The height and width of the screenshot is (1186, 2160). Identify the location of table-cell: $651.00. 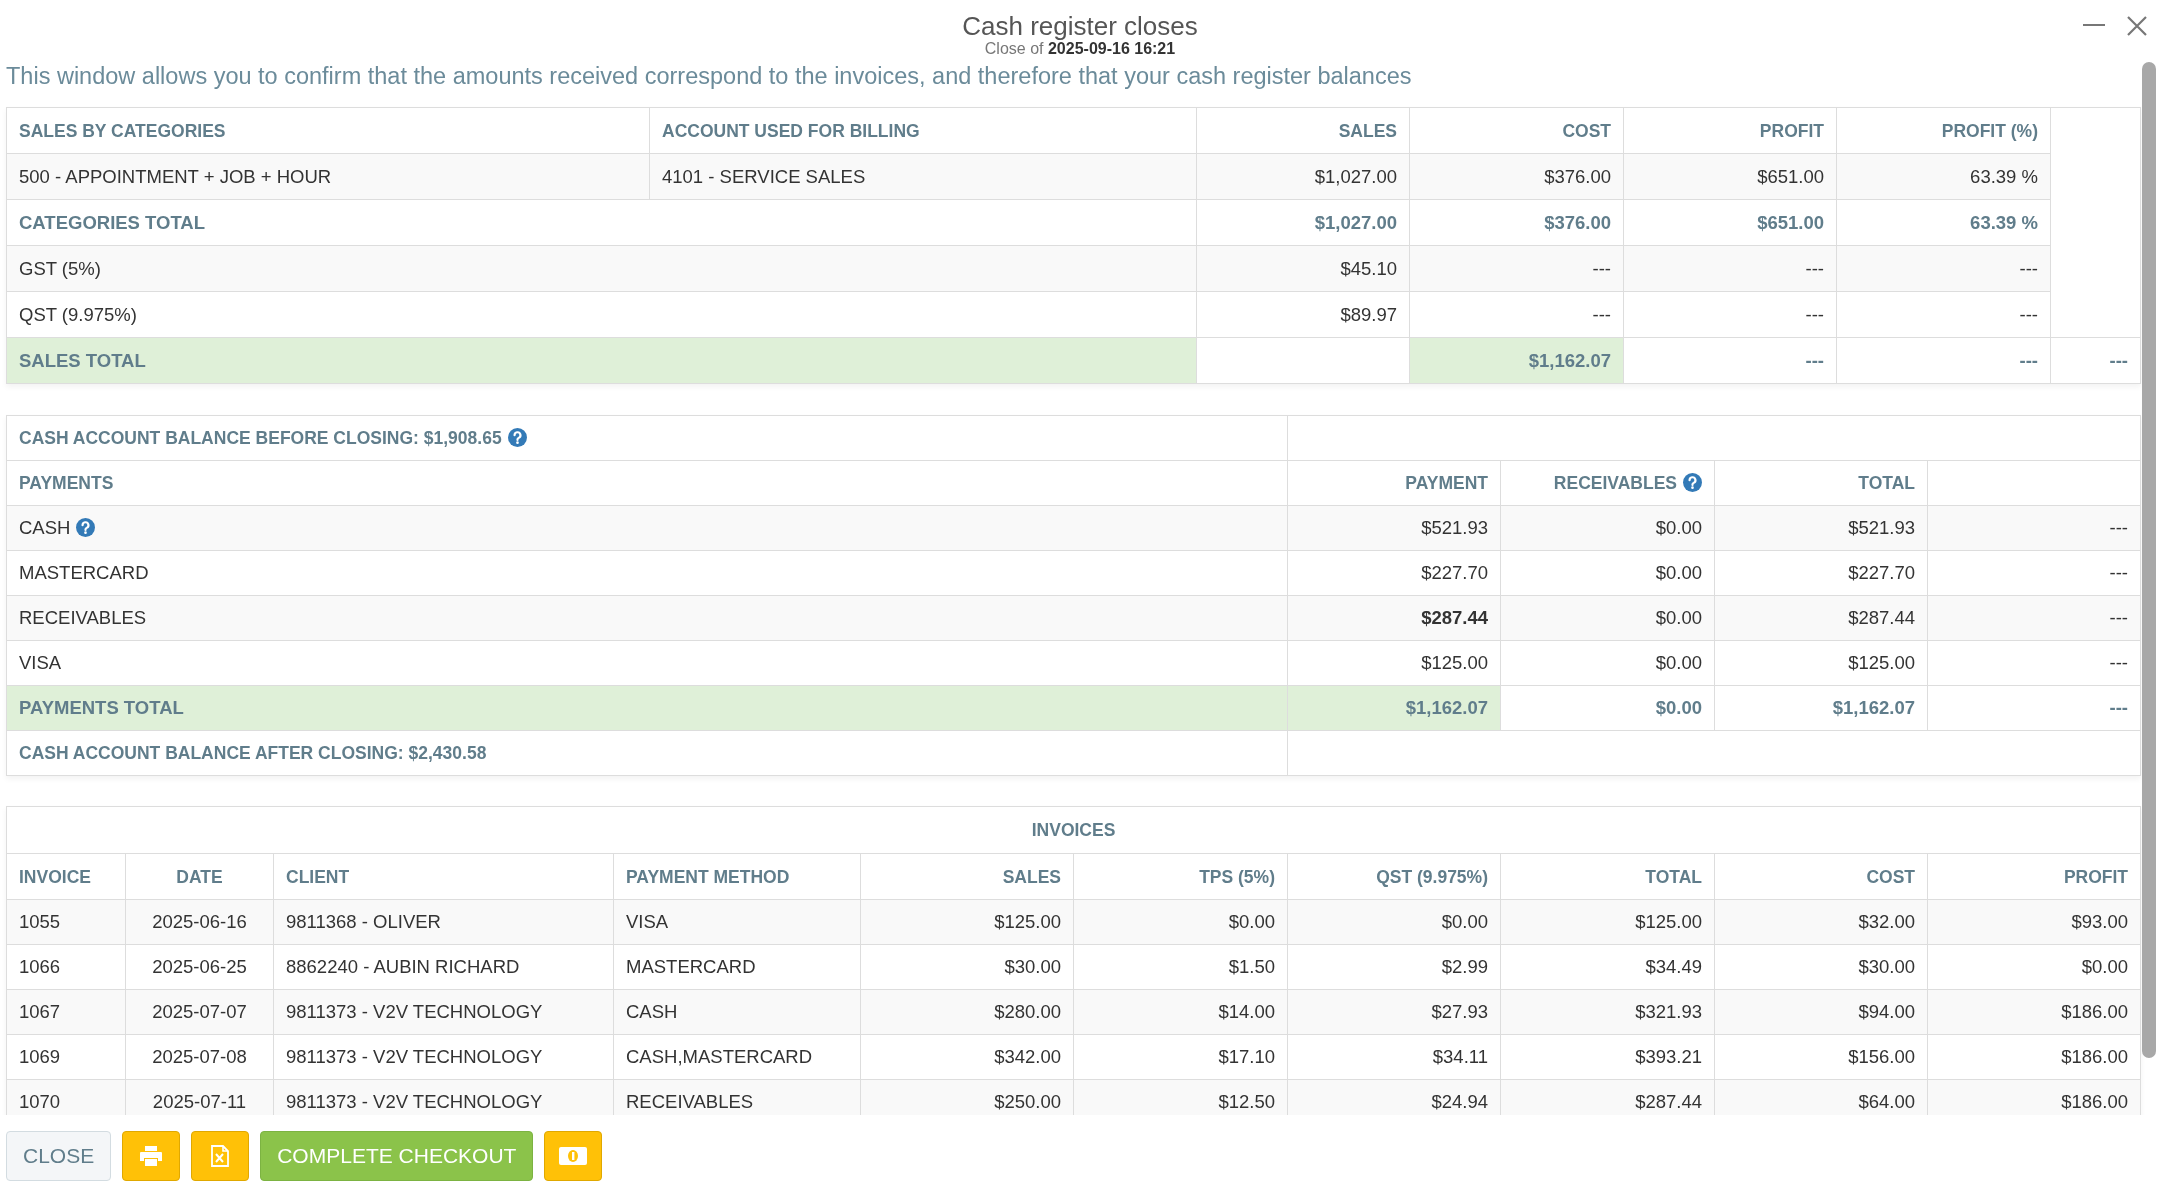
(1730, 222).